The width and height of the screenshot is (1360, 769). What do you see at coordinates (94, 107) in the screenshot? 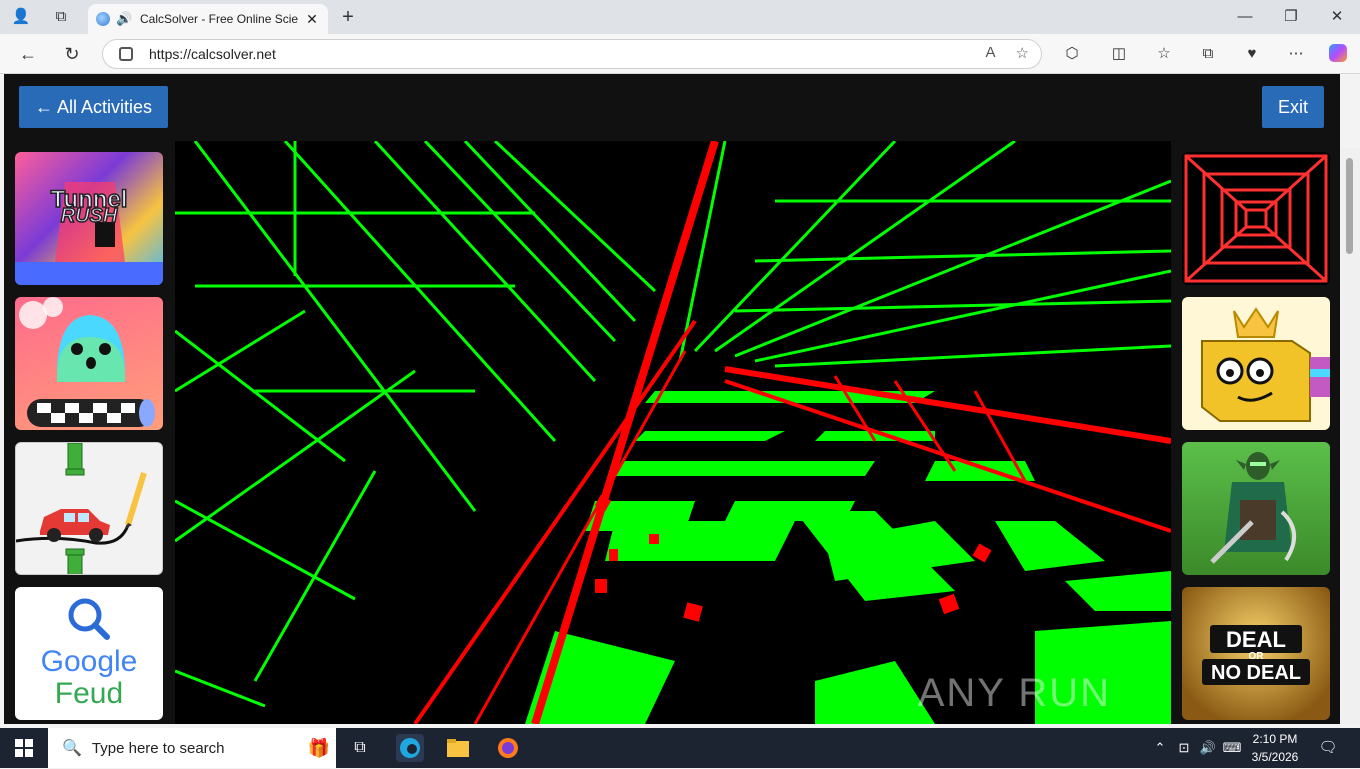
I see `all-activities-button: ← All Activities` at bounding box center [94, 107].